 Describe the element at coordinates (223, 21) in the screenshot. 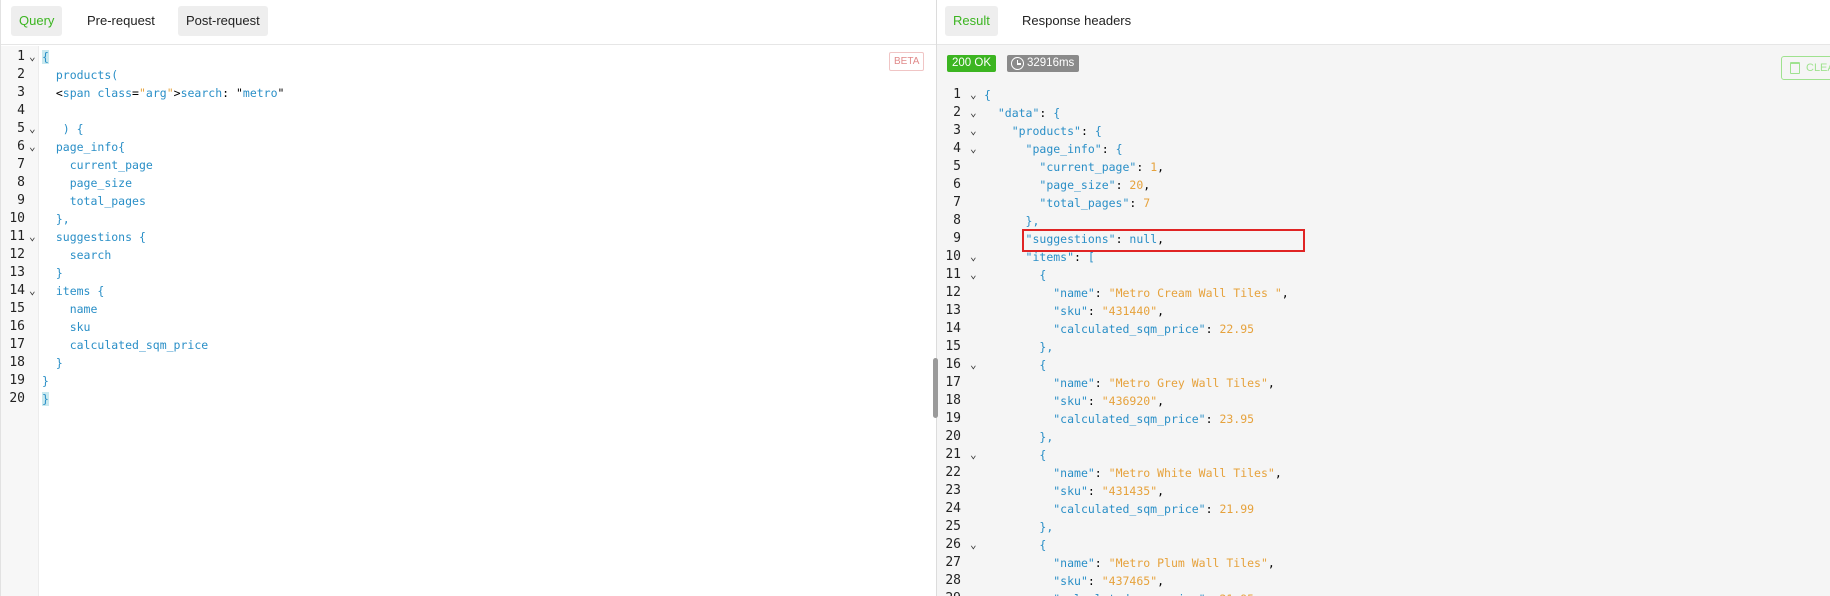

I see `tab-post-request: Post-request` at that location.